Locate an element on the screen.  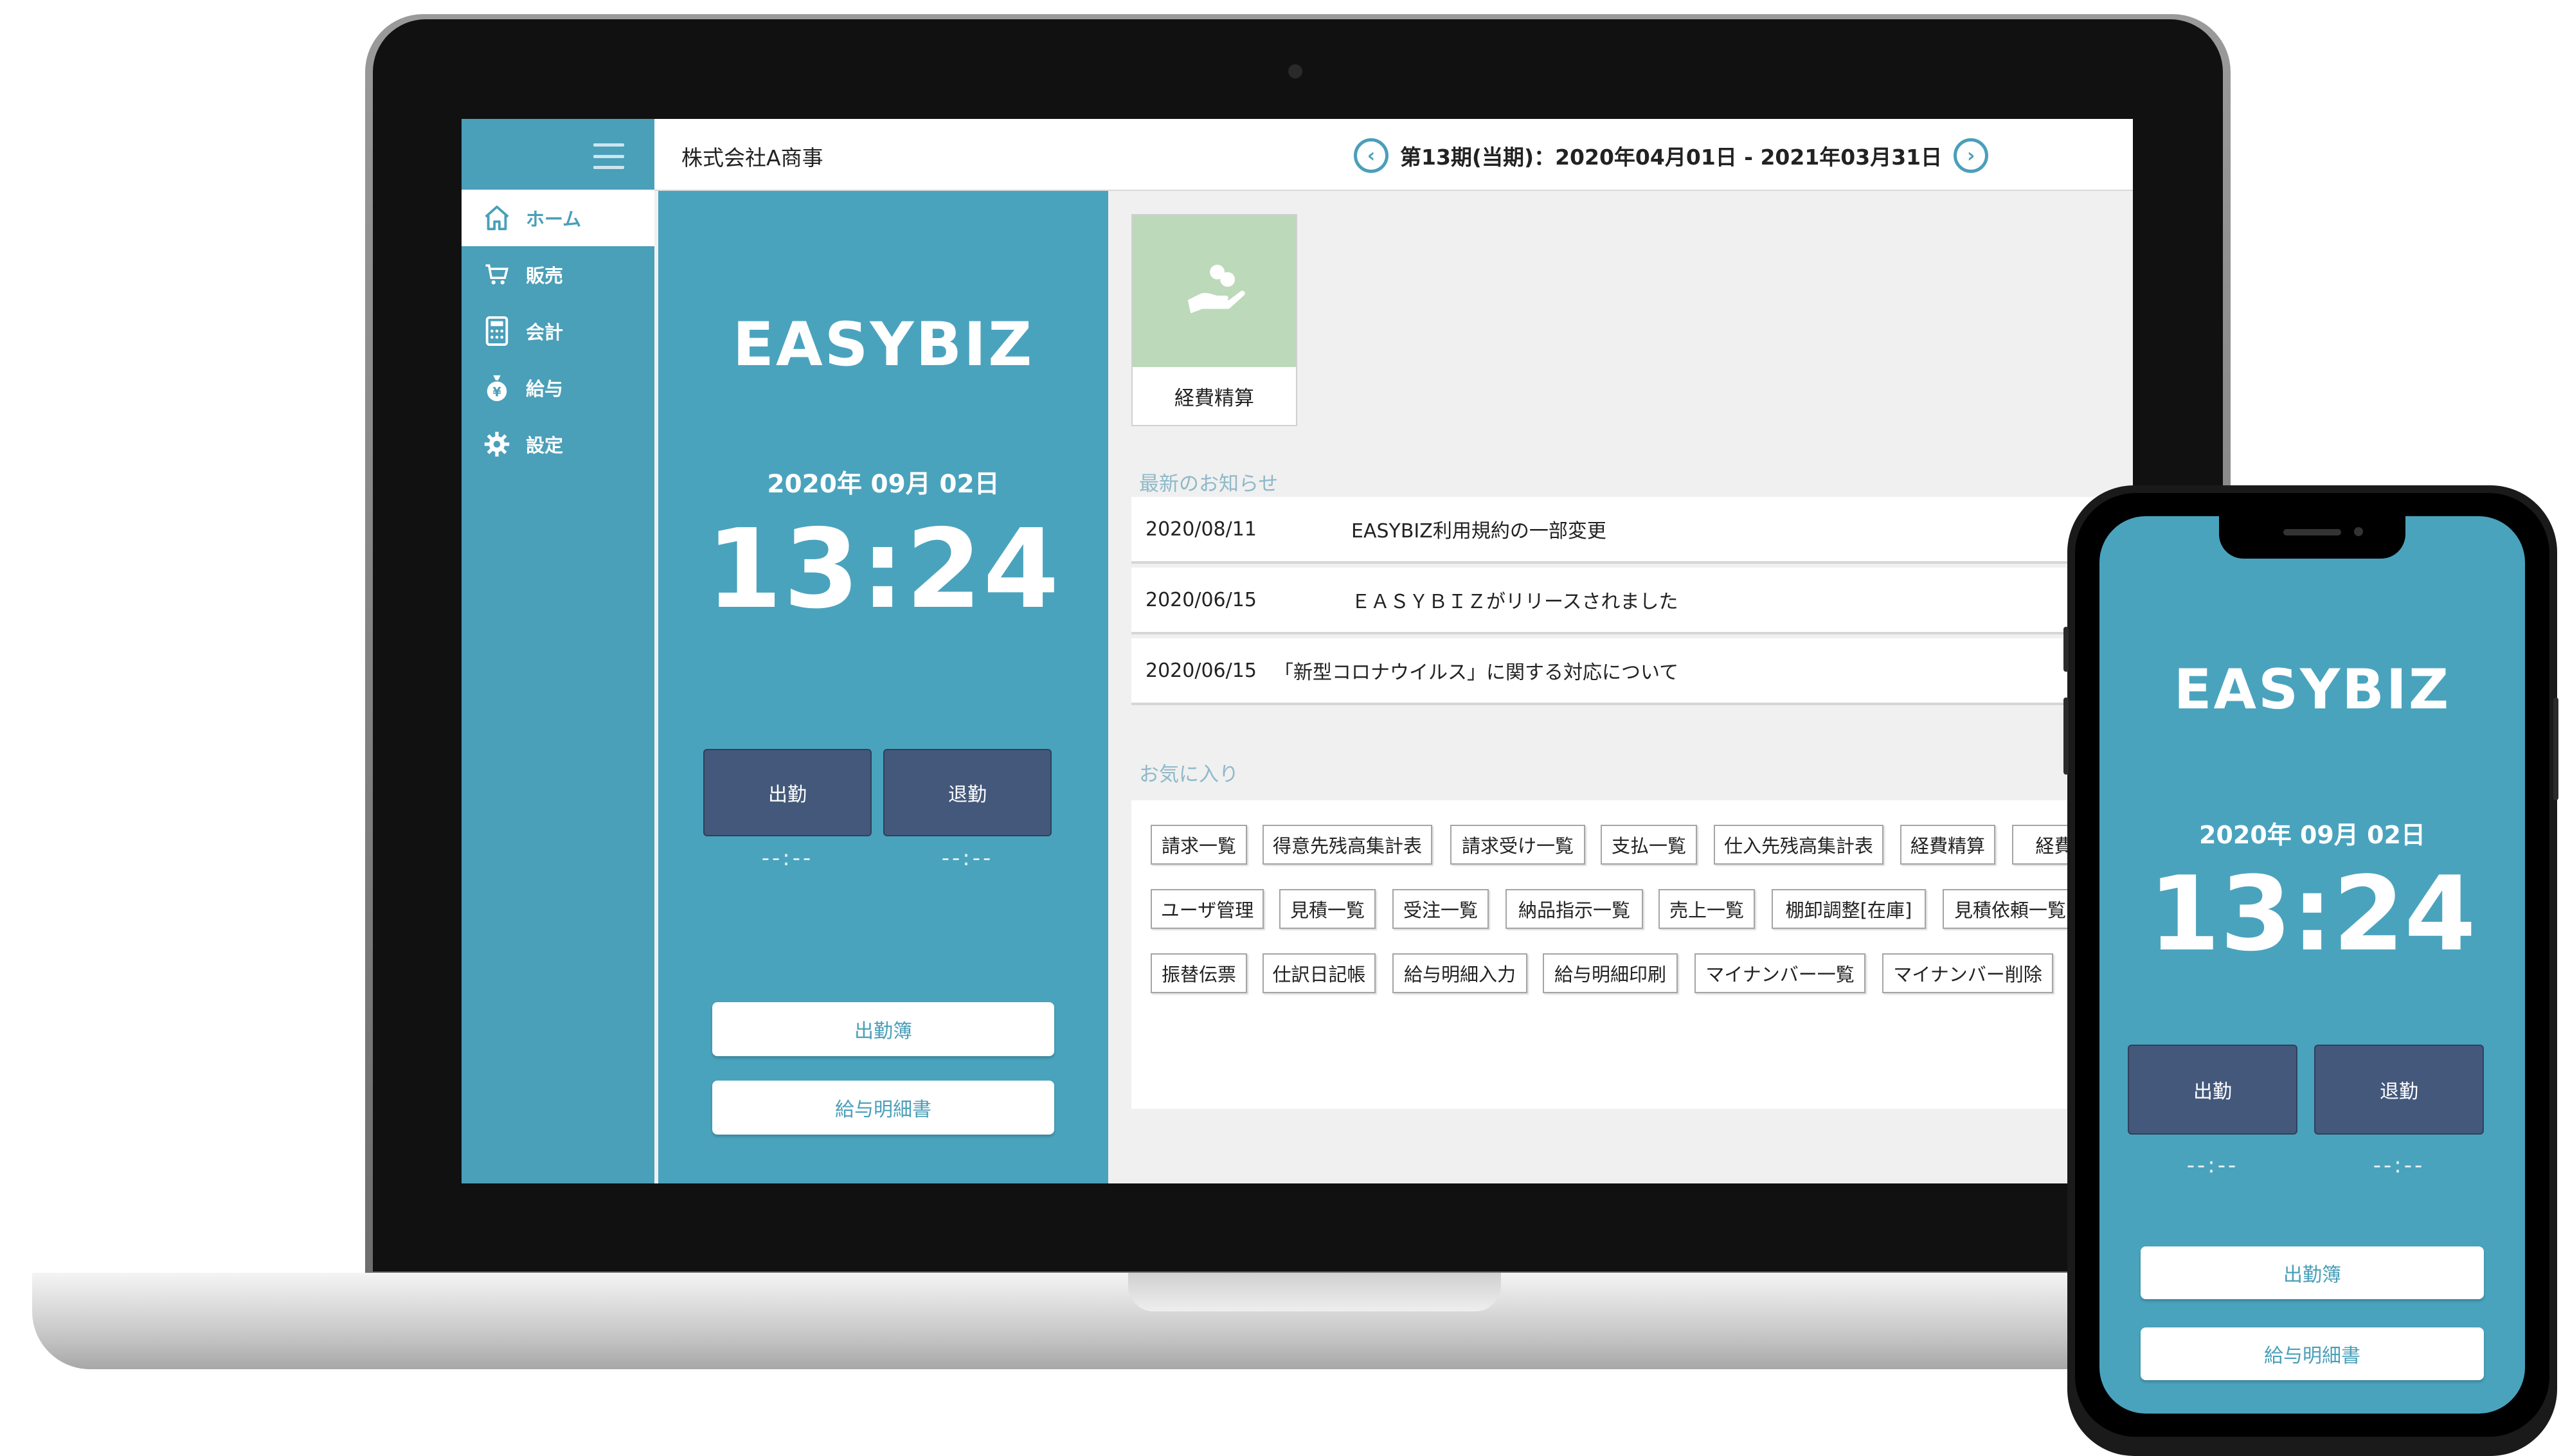
sidebar-item-label: ホーム is located at coordinates (554, 219).